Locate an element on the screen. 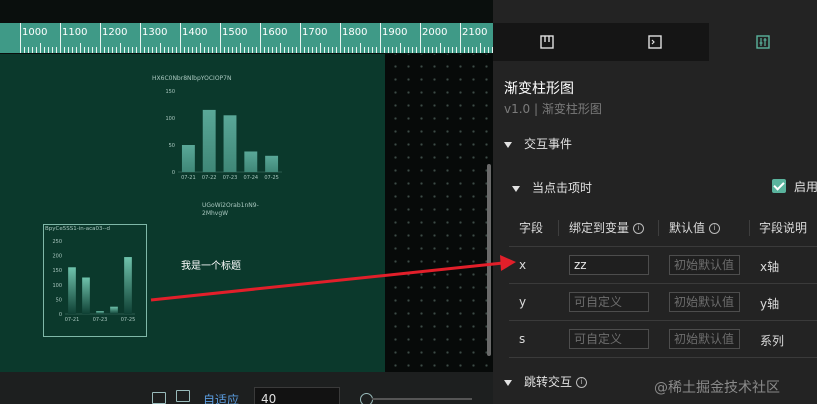  table-row: s 可自定义 初始默认值 系列 is located at coordinates (663, 339).